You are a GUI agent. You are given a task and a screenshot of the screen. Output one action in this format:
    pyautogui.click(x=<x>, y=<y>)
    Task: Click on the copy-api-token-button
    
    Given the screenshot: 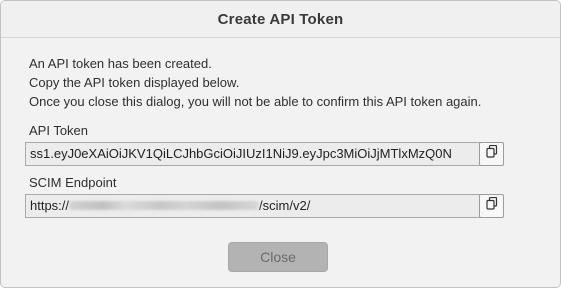 What is the action you would take?
    pyautogui.click(x=491, y=154)
    